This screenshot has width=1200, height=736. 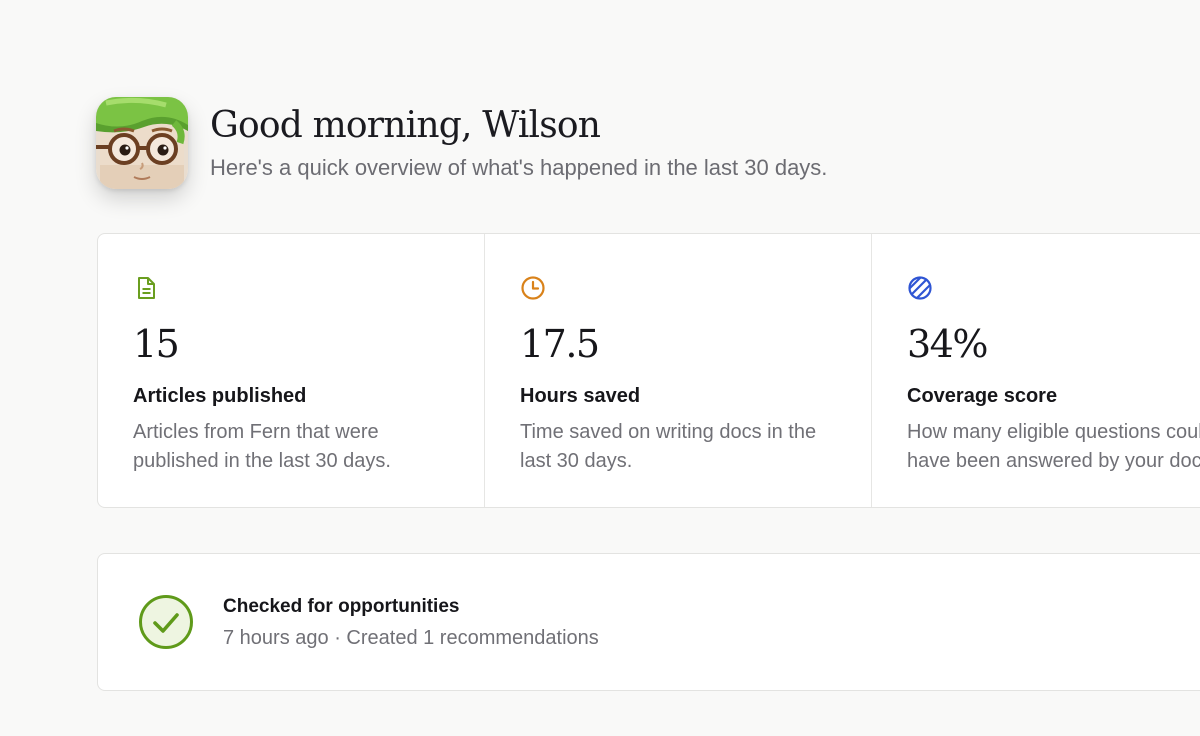 What do you see at coordinates (982, 396) in the screenshot?
I see `stat-title: Coverage score` at bounding box center [982, 396].